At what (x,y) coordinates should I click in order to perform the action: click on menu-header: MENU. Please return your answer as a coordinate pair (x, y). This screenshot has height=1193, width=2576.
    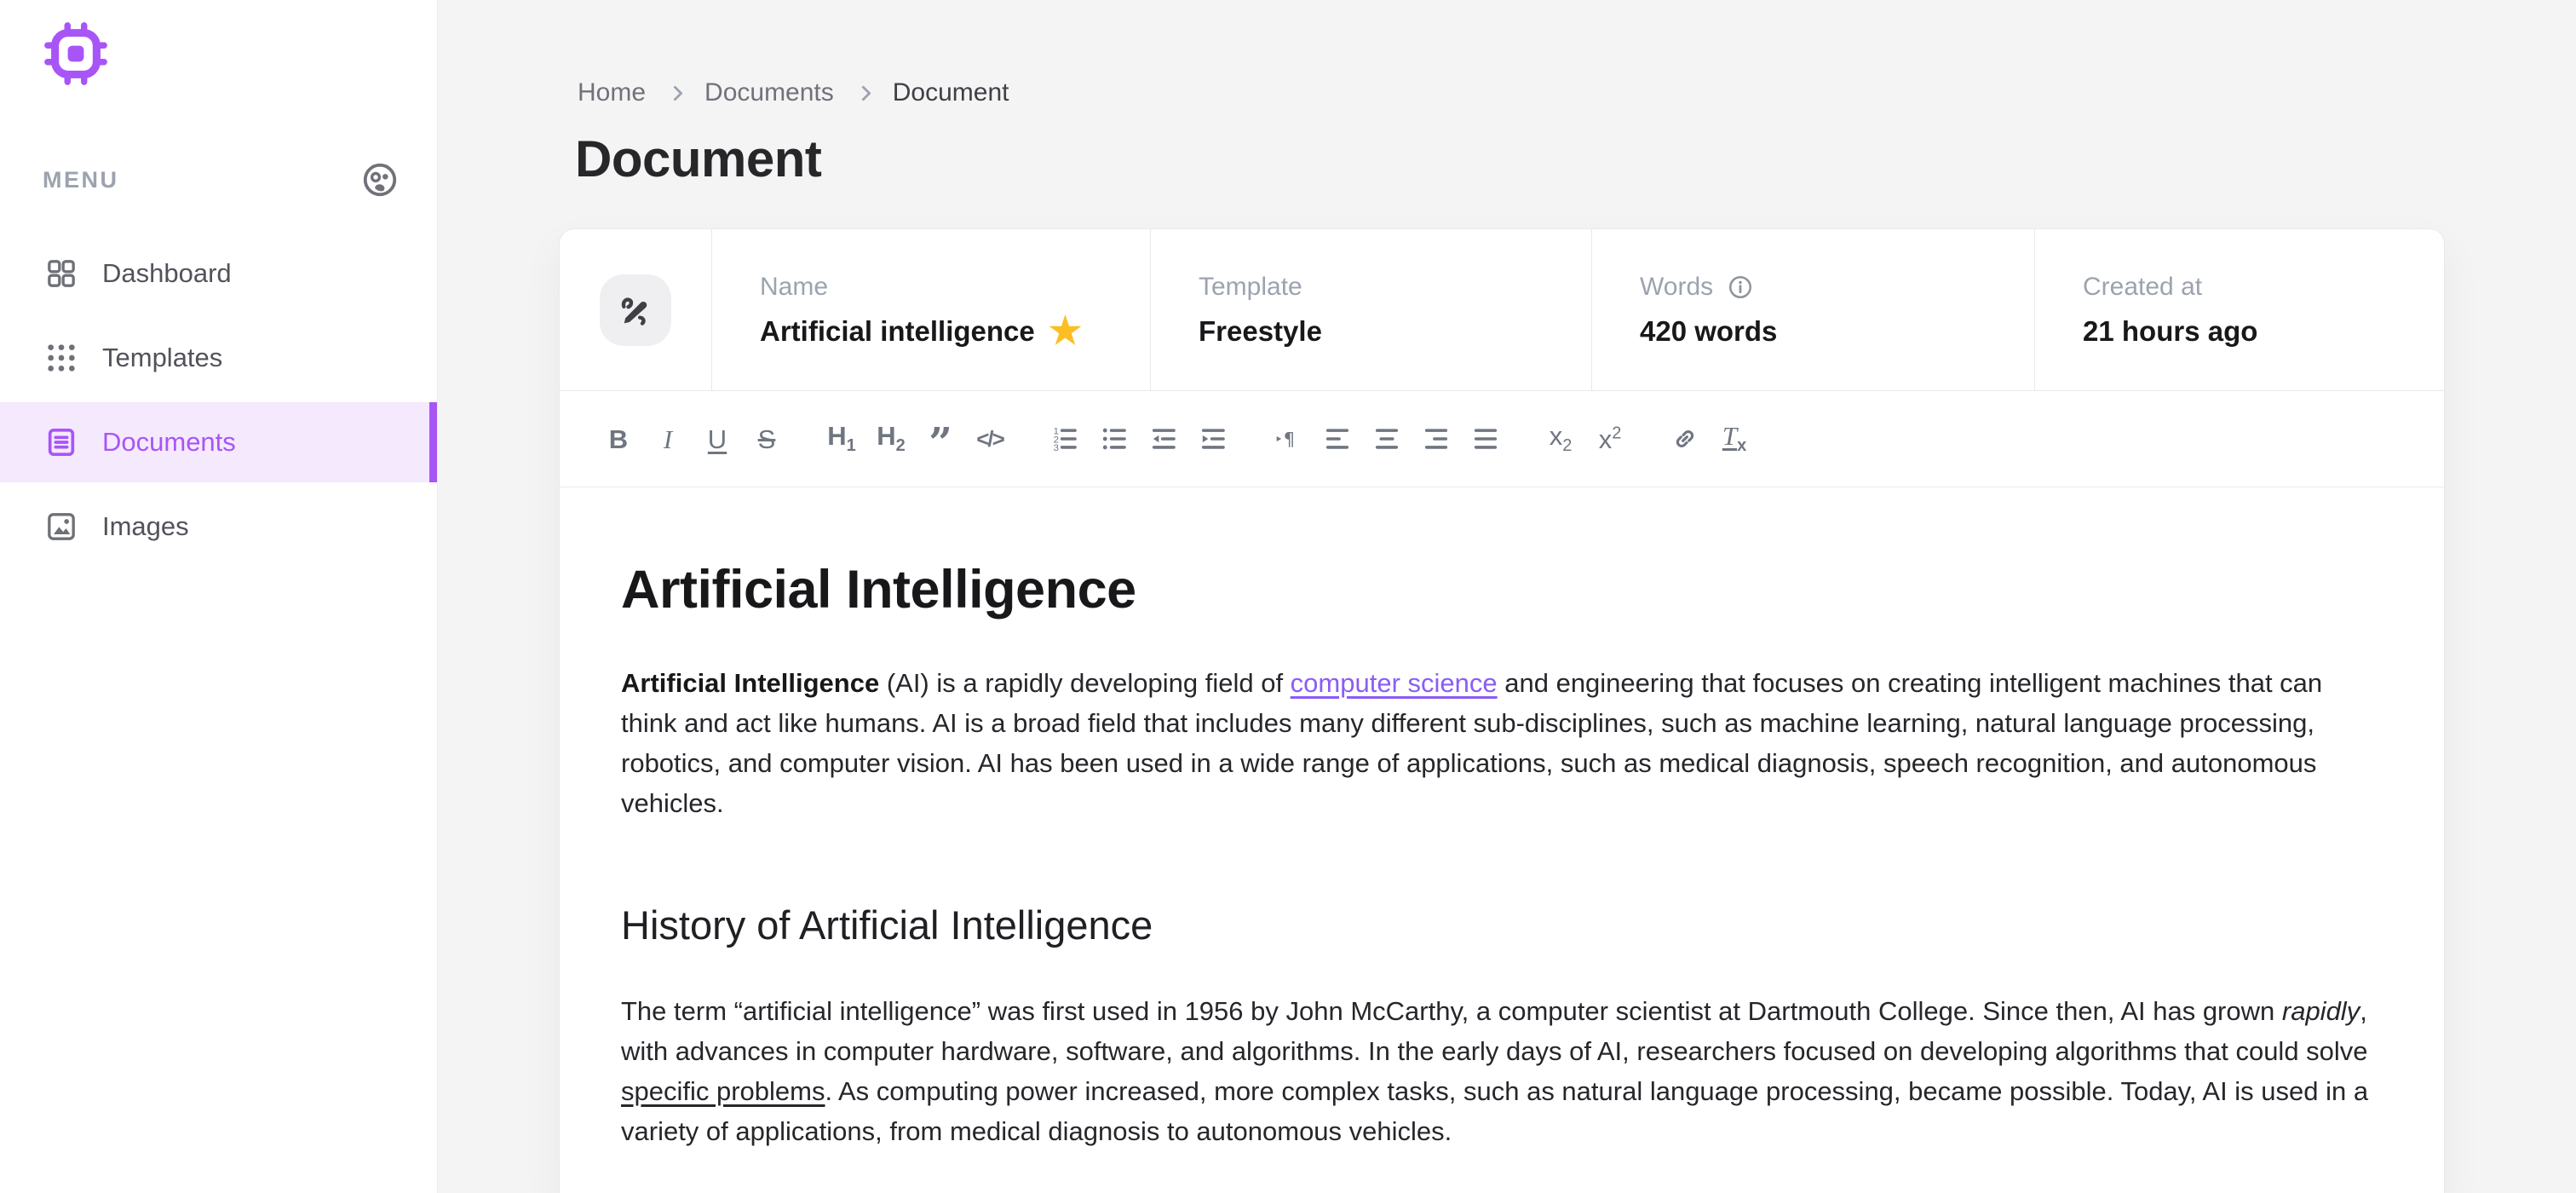
    Looking at the image, I should click on (222, 179).